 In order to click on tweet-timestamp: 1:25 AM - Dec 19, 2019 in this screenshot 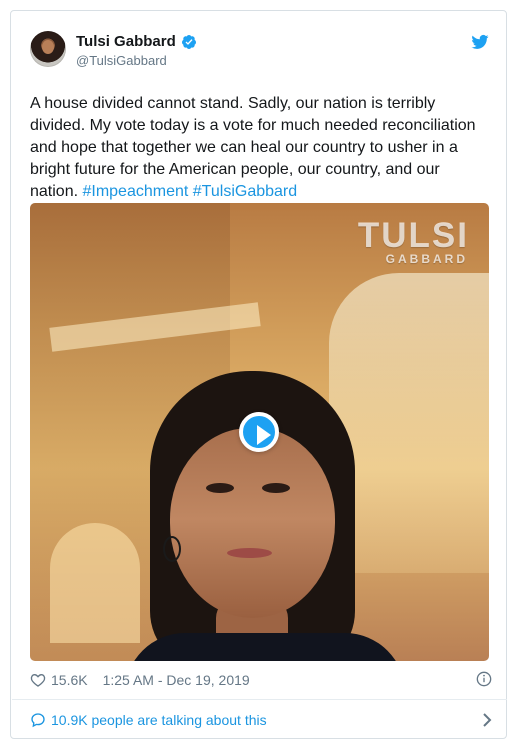, I will do `click(176, 680)`.